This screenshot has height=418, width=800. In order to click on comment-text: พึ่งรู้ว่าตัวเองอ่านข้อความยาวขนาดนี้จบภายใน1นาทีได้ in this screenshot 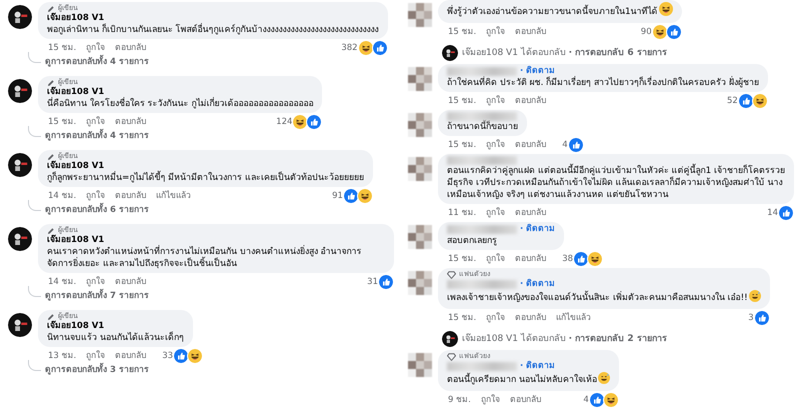, I will do `click(560, 11)`.